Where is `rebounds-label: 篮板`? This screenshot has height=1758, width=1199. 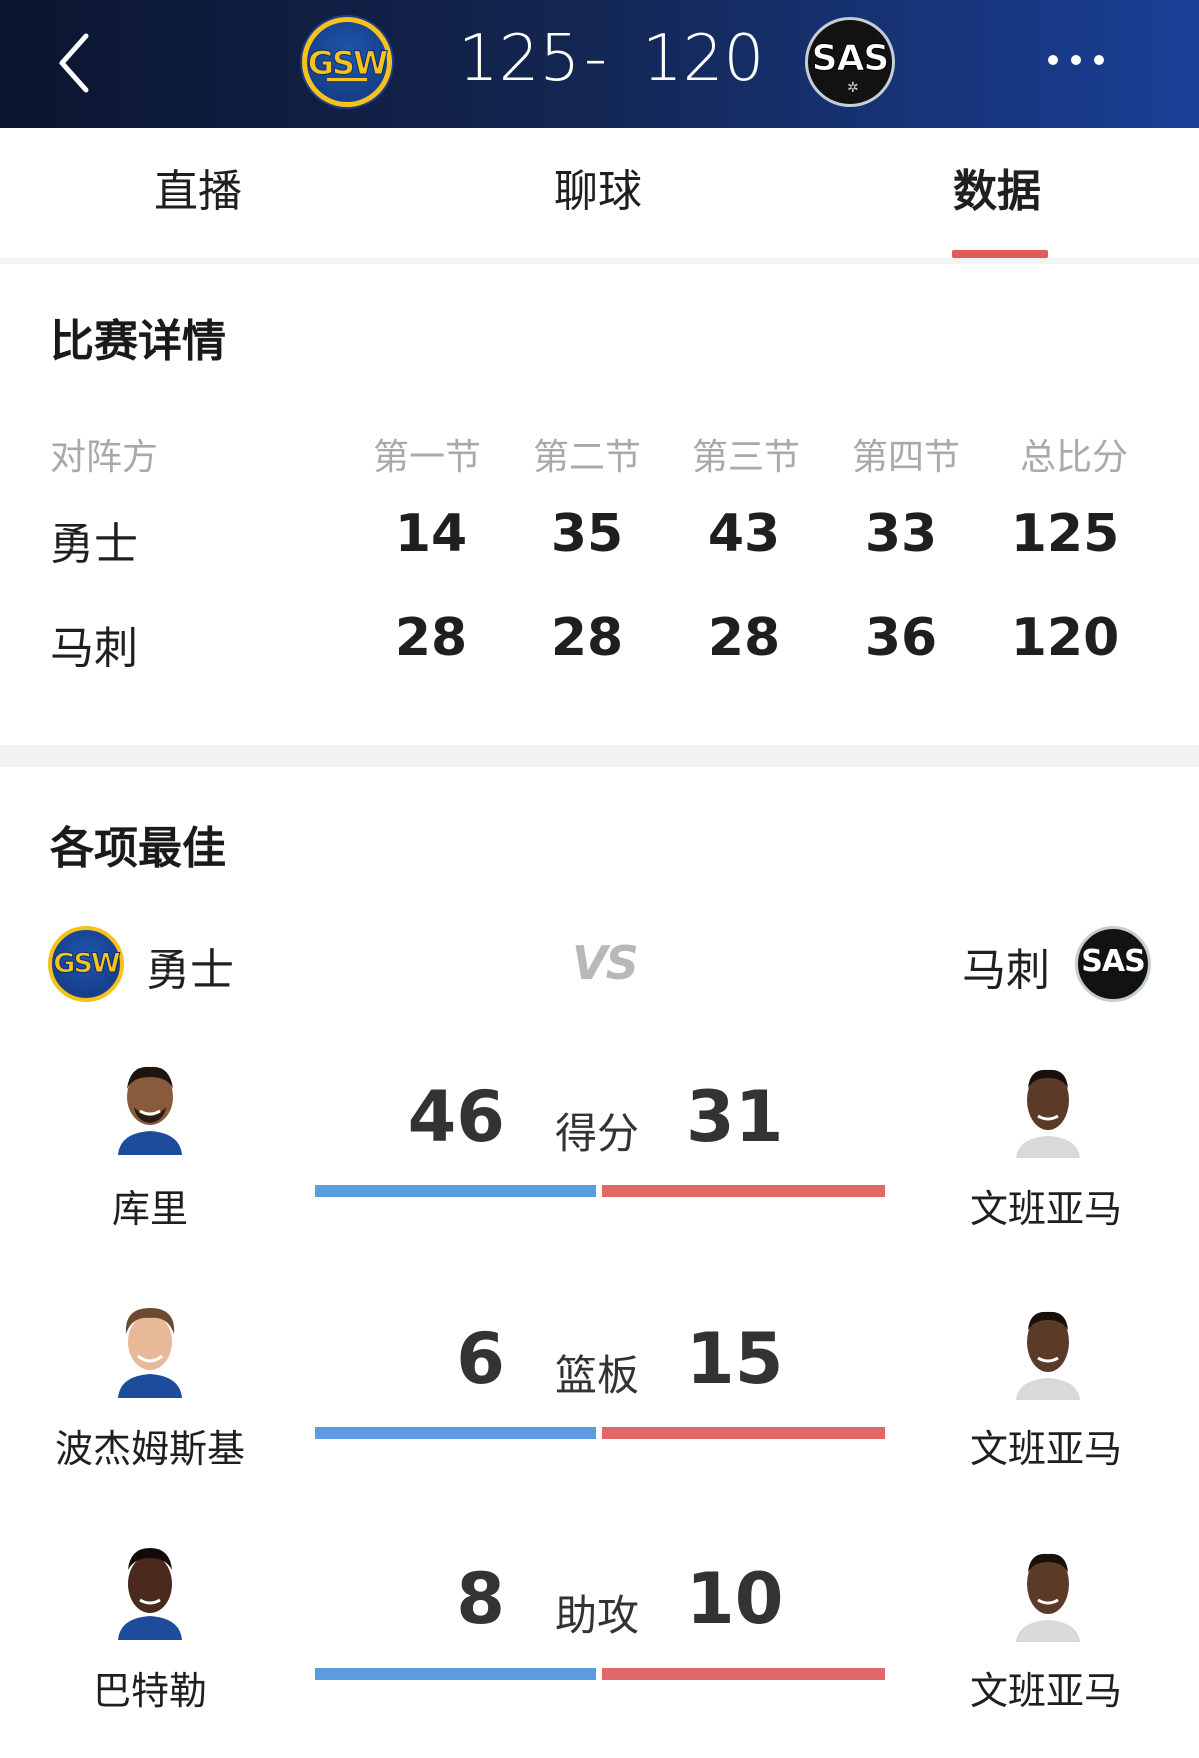 rebounds-label: 篮板 is located at coordinates (596, 1375).